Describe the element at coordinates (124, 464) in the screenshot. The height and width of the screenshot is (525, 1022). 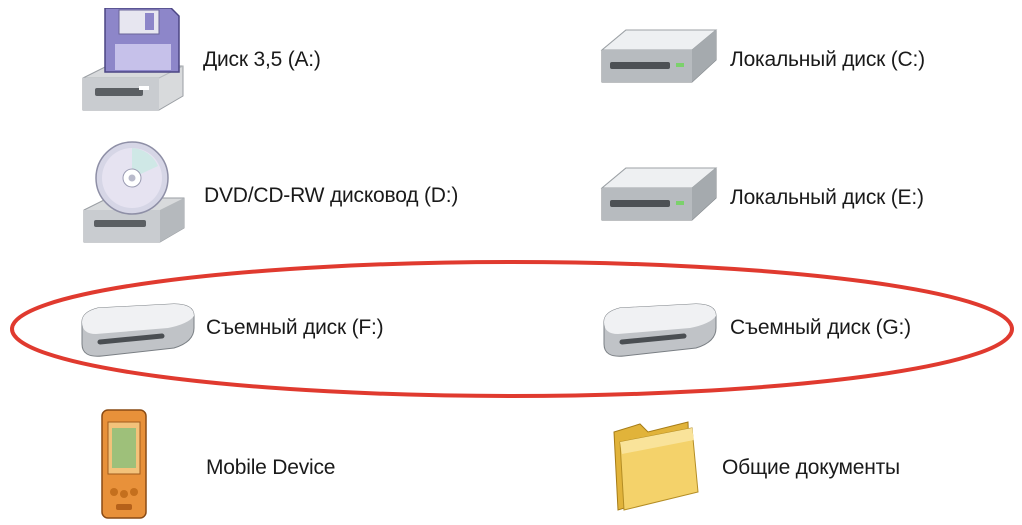
I see `pda-icon` at that location.